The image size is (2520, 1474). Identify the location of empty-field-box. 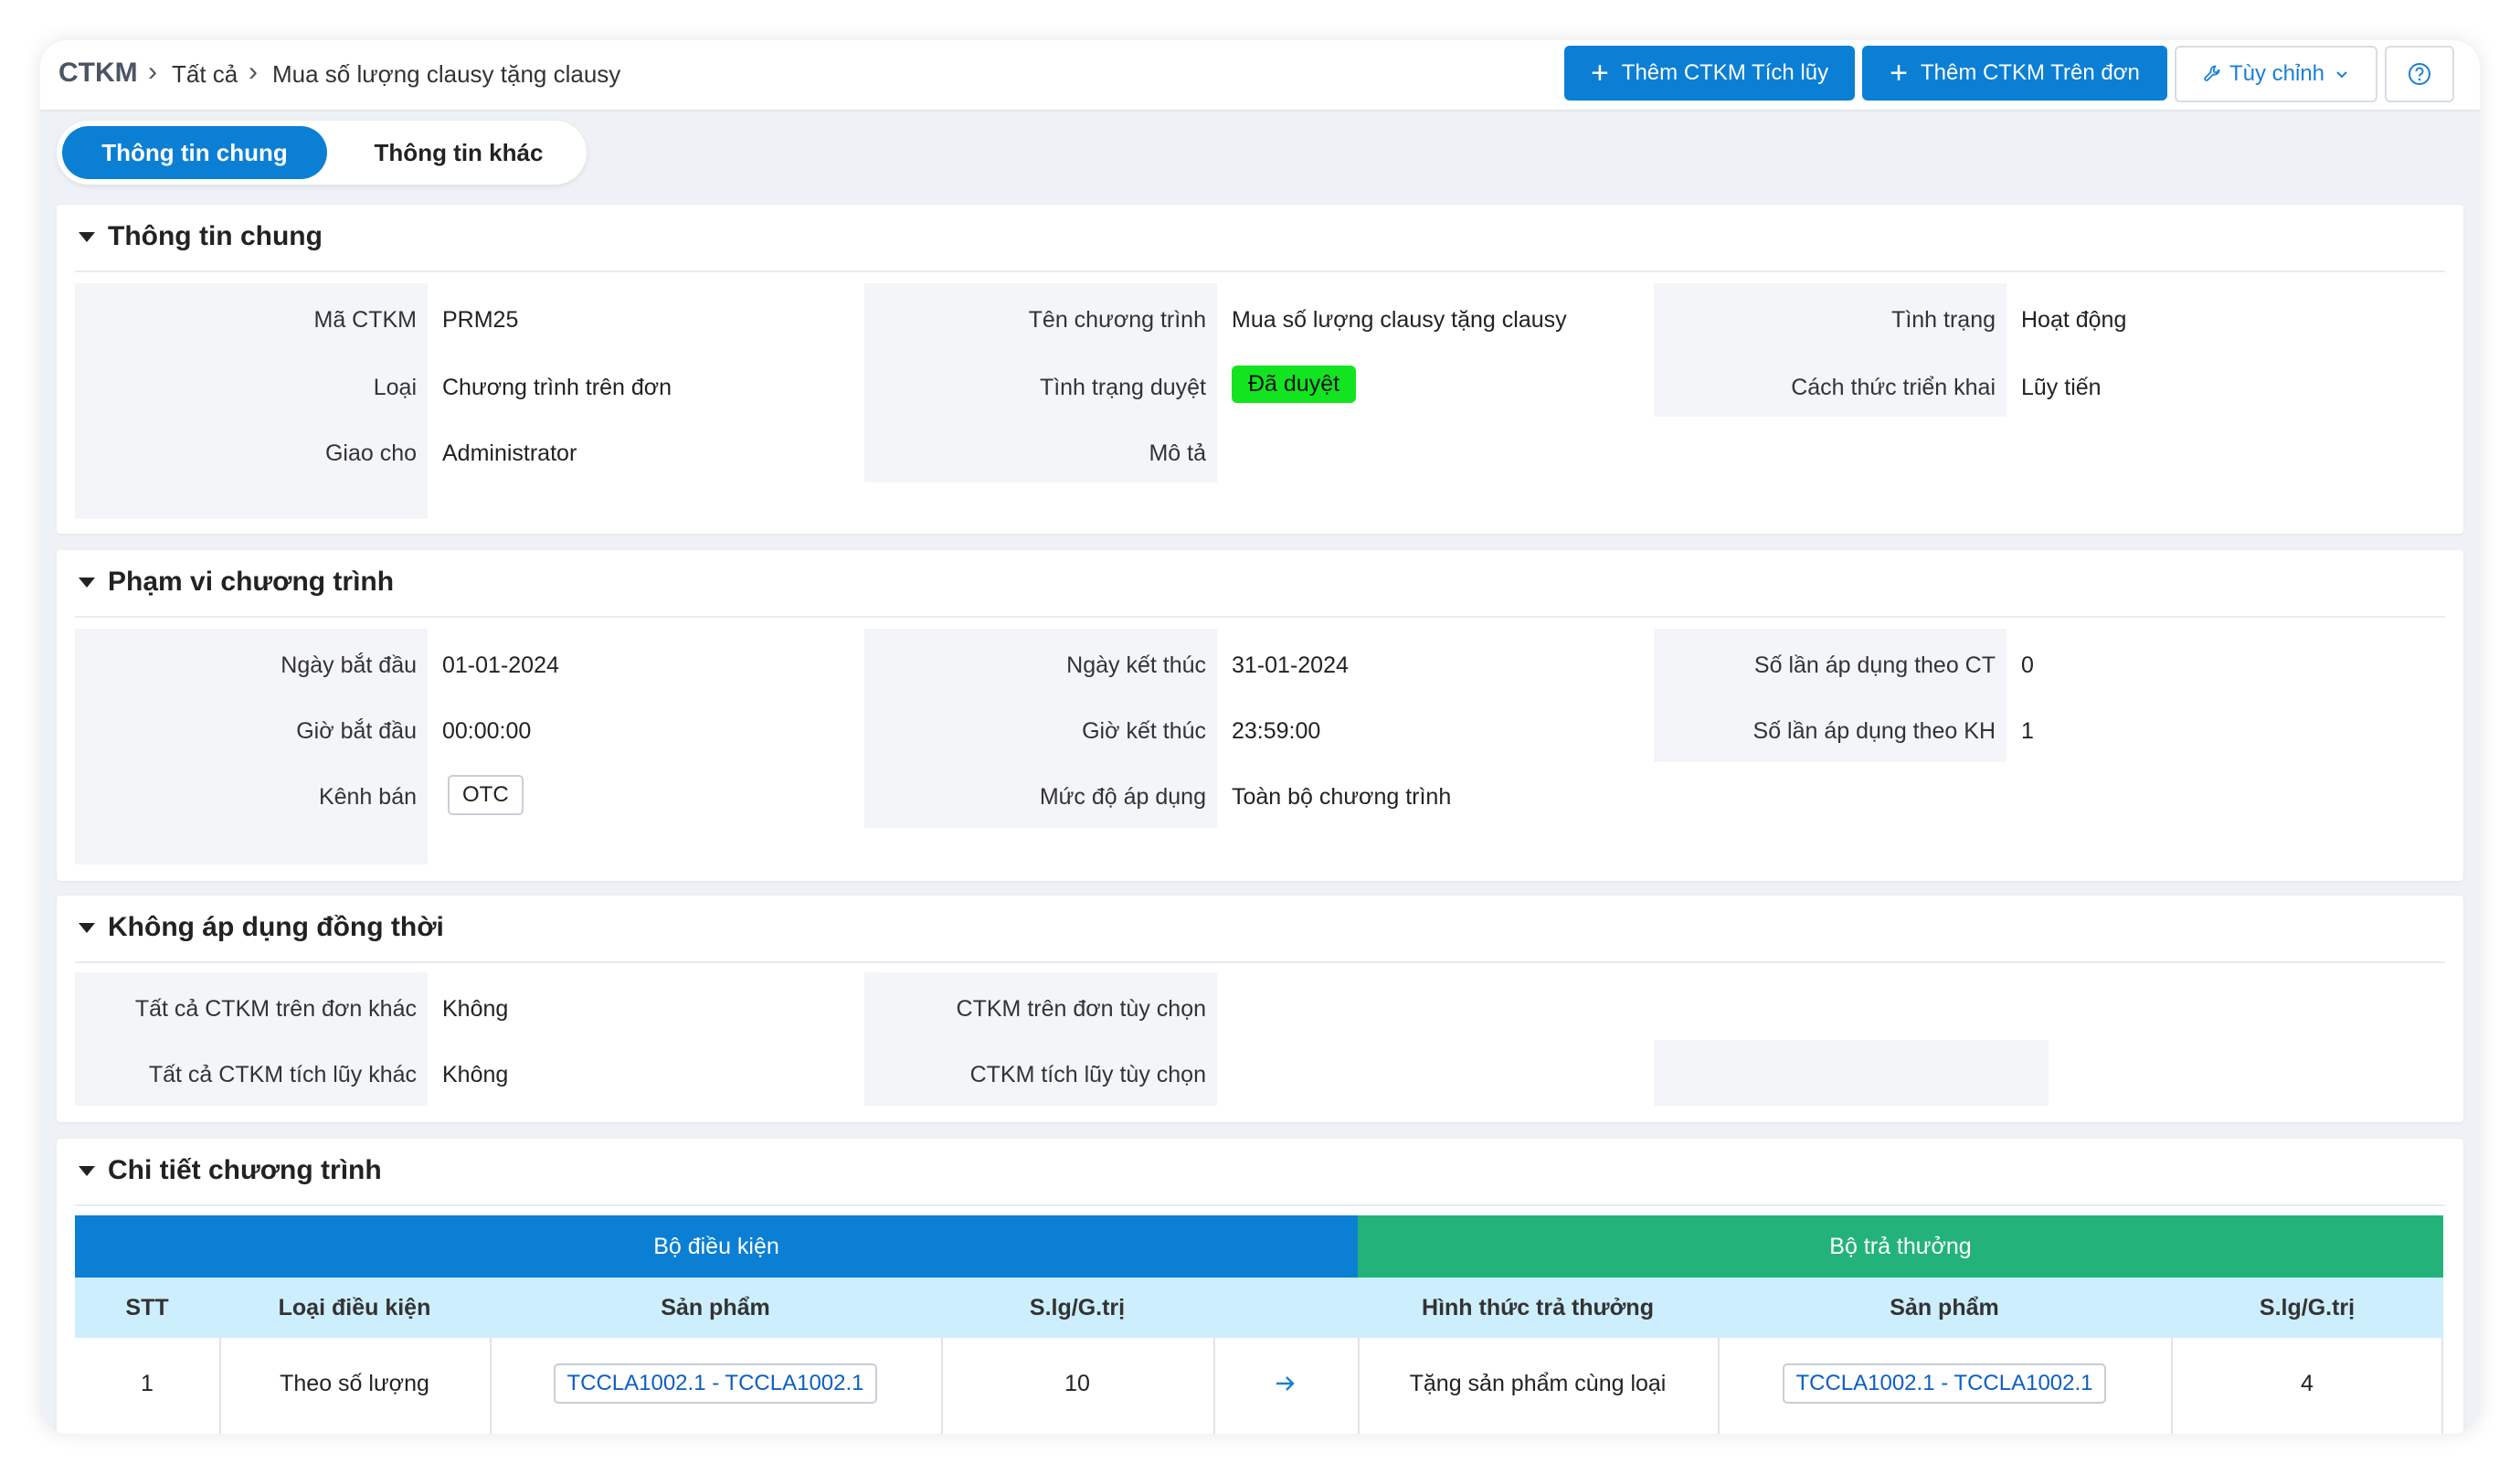
(1851, 1073).